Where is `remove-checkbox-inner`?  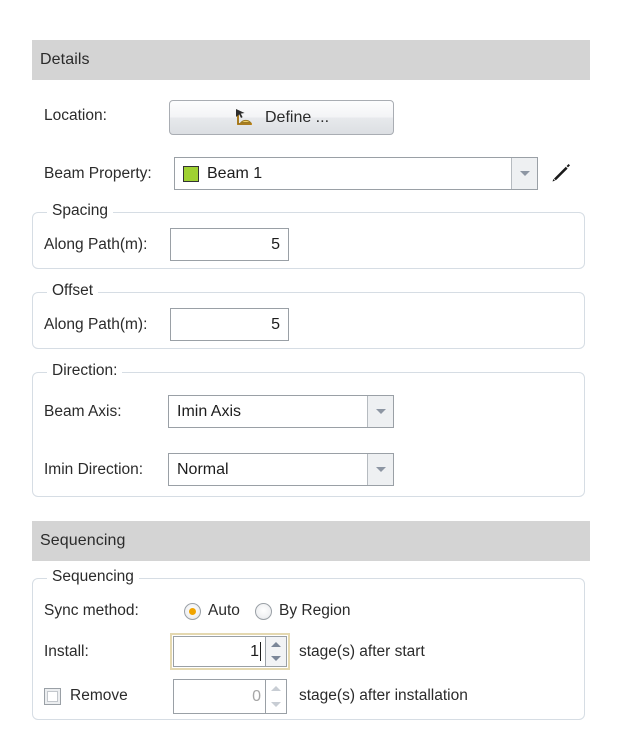
remove-checkbox-inner is located at coordinates (52, 696).